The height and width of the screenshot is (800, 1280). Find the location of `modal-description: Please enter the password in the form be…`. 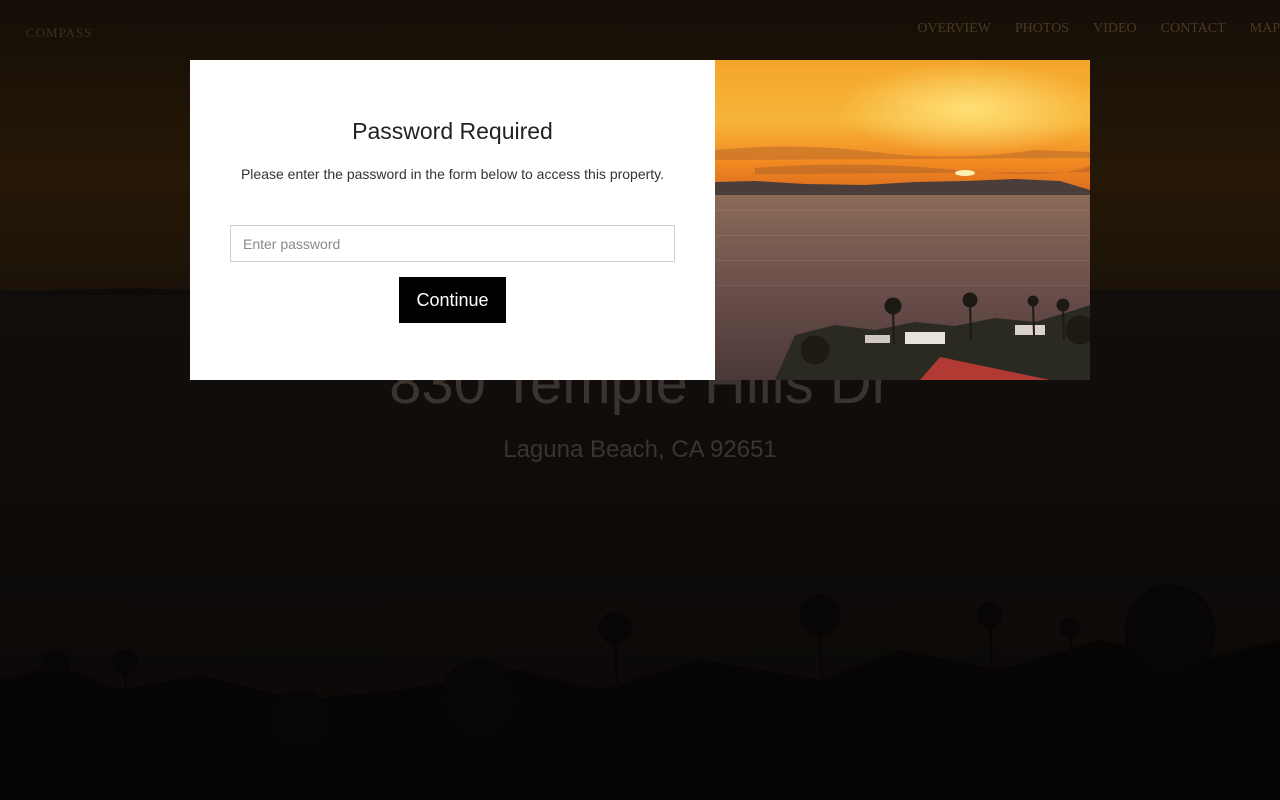

modal-description: Please enter the password in the form be… is located at coordinates (452, 174).